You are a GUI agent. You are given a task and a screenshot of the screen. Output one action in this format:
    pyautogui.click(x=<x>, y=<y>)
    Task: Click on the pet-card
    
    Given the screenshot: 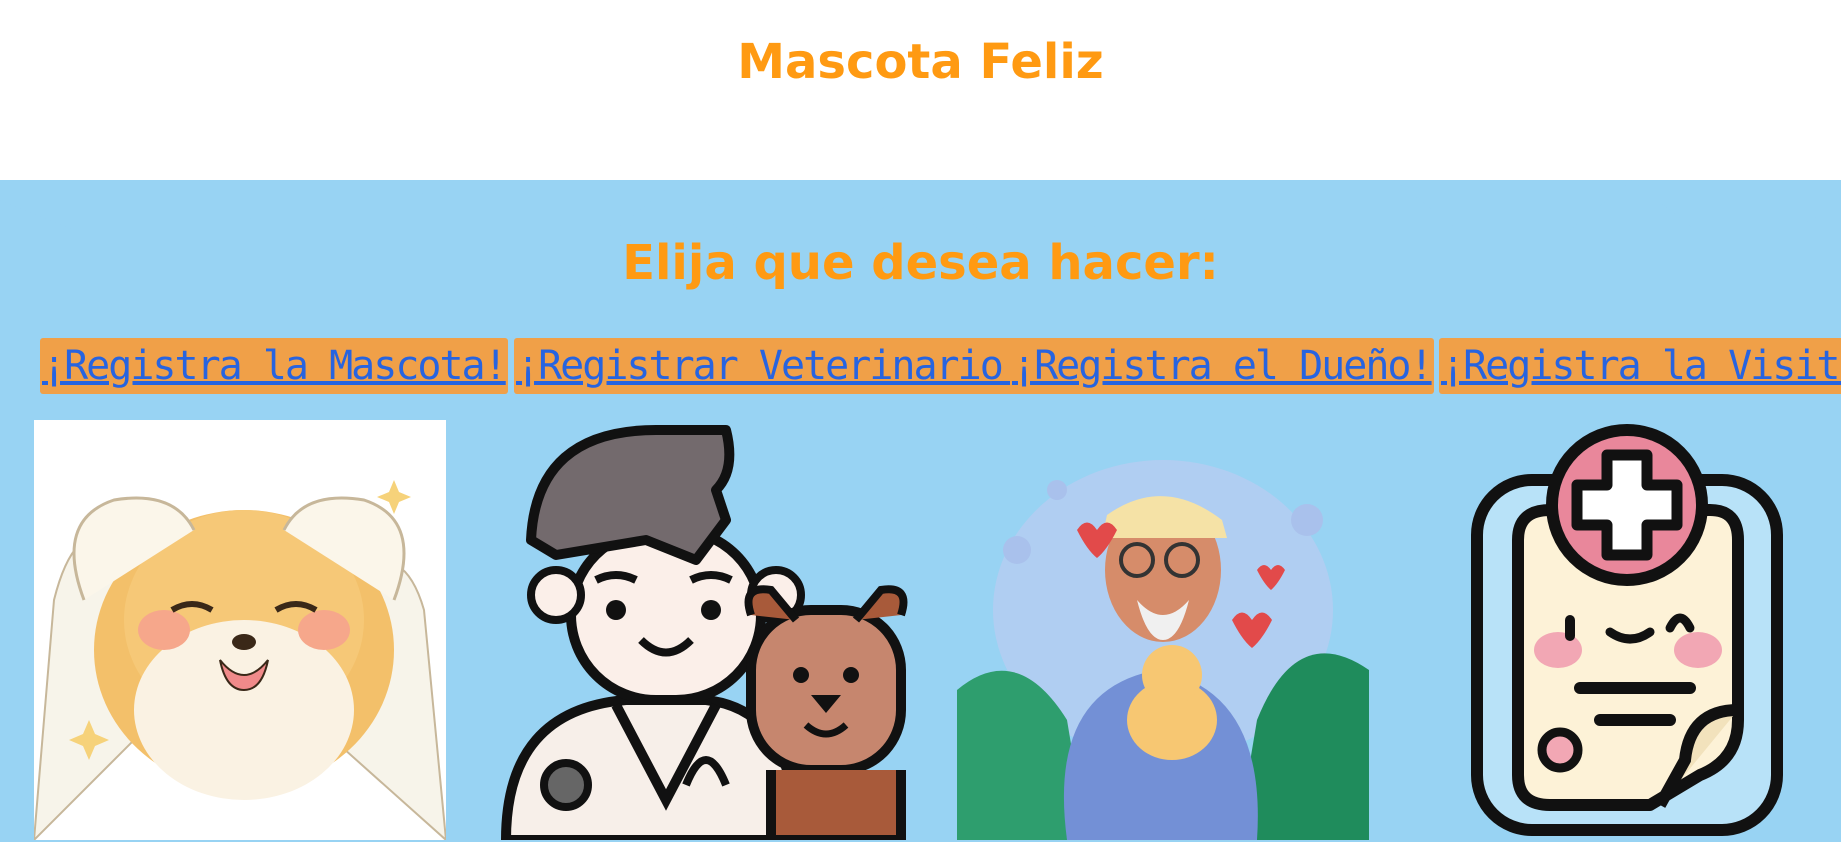 What is the action you would take?
    pyautogui.click(x=240, y=630)
    